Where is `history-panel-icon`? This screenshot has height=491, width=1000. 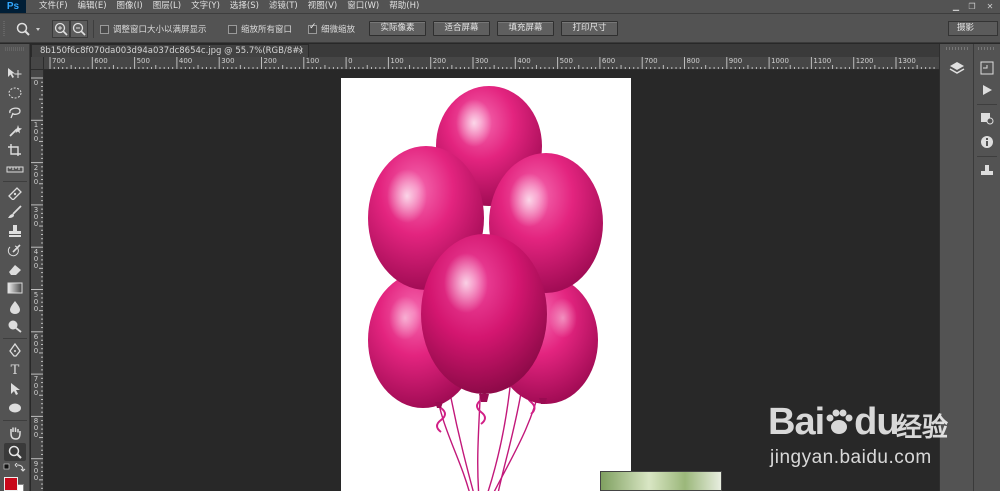
history-panel-icon is located at coordinates (987, 68).